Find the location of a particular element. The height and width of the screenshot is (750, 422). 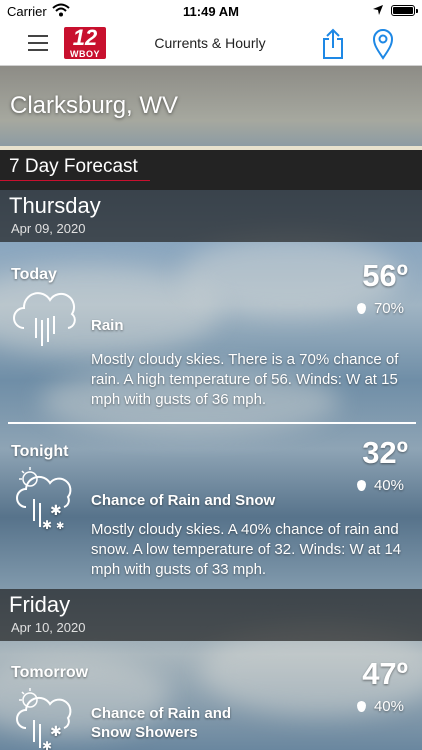

clock: 11:49 AM is located at coordinates (211, 11).